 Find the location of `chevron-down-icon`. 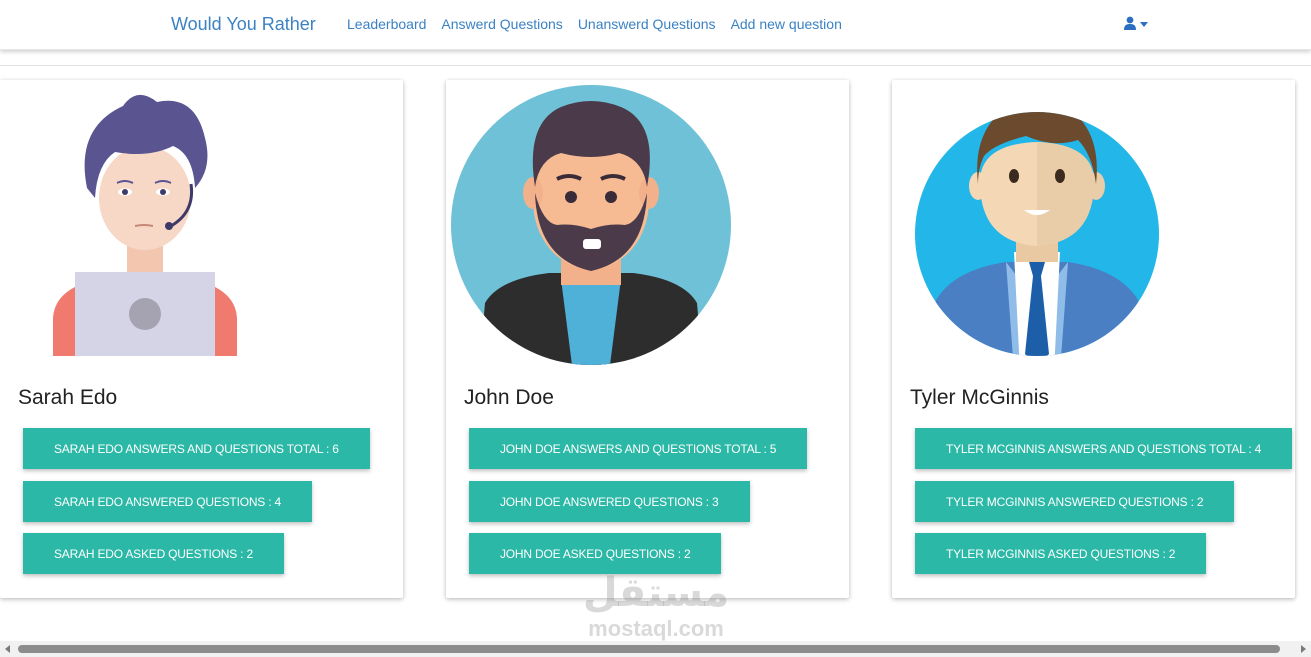

chevron-down-icon is located at coordinates (1144, 24).